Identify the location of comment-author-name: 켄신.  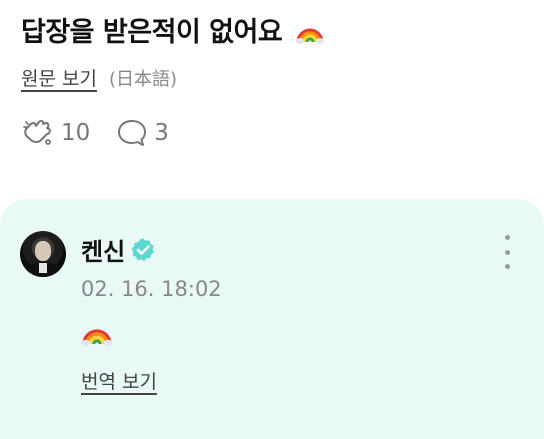
(103, 249).